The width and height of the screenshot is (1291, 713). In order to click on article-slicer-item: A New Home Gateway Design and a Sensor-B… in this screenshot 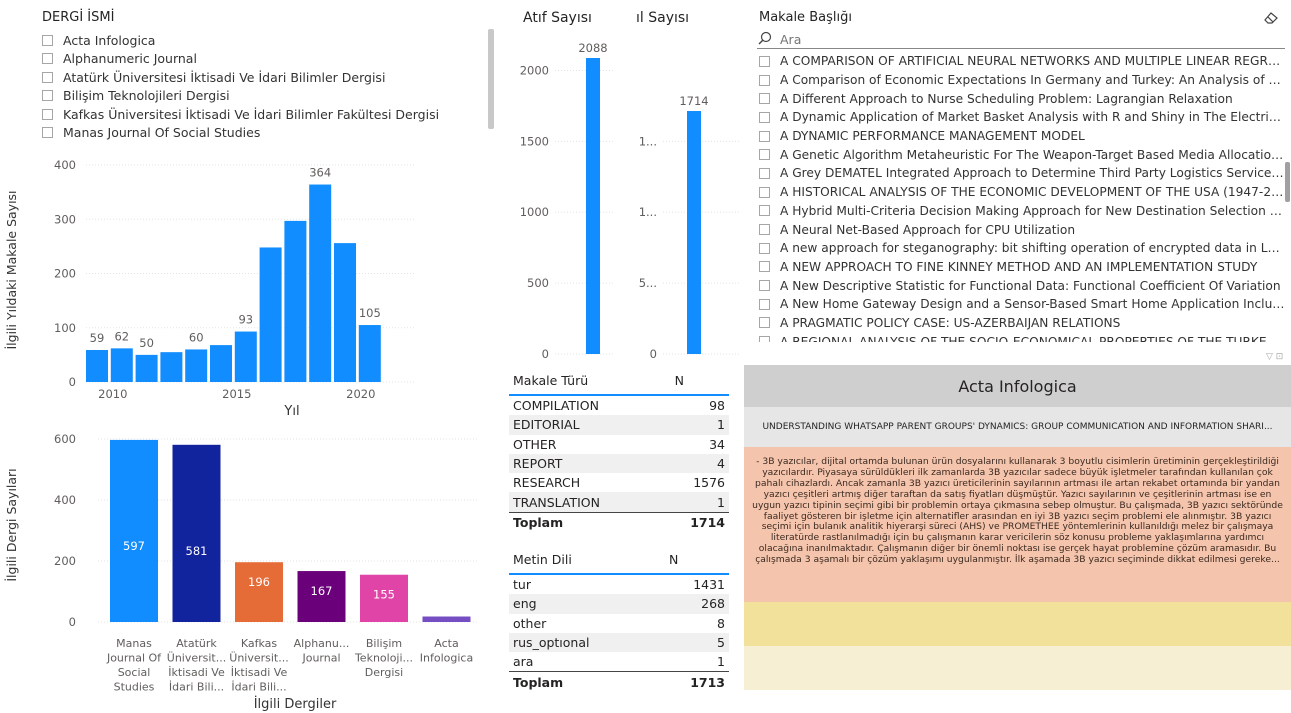, I will do `click(1023, 304)`.